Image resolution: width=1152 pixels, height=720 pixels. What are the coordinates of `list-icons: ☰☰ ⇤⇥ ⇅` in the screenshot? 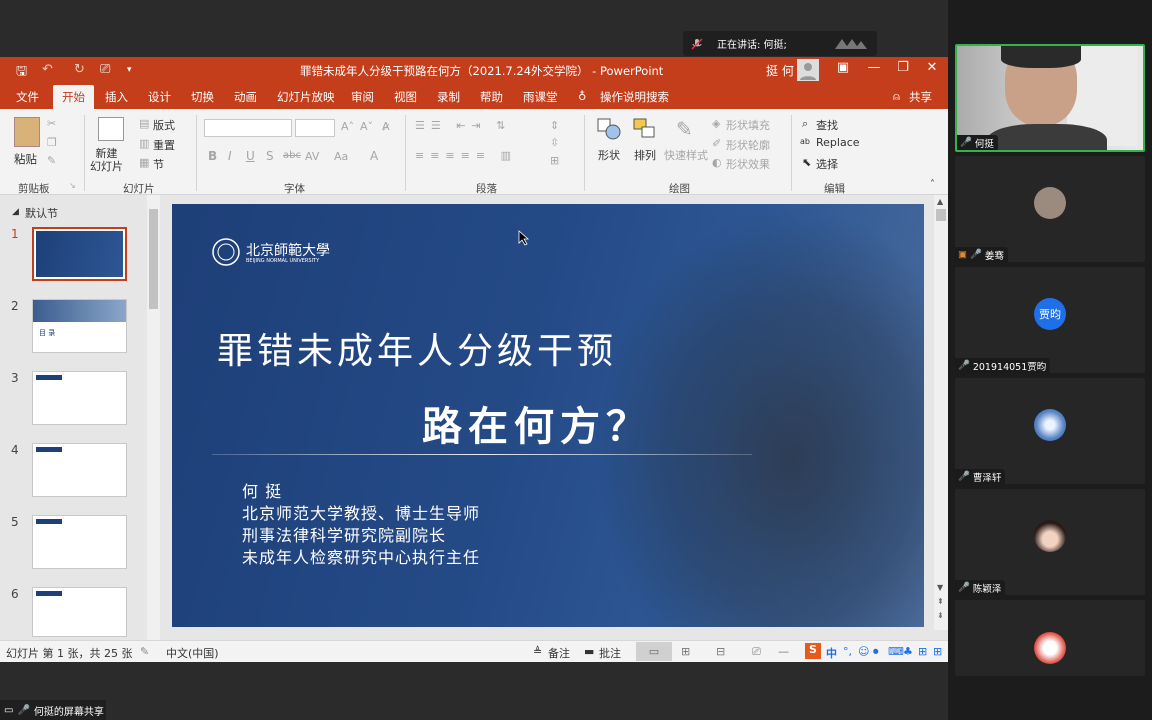 It's located at (463, 125).